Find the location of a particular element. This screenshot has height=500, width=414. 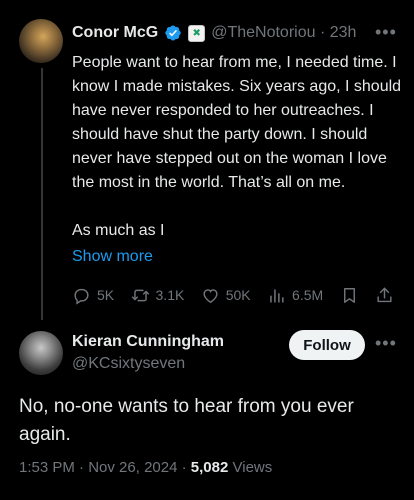

like-icon is located at coordinates (210, 295).